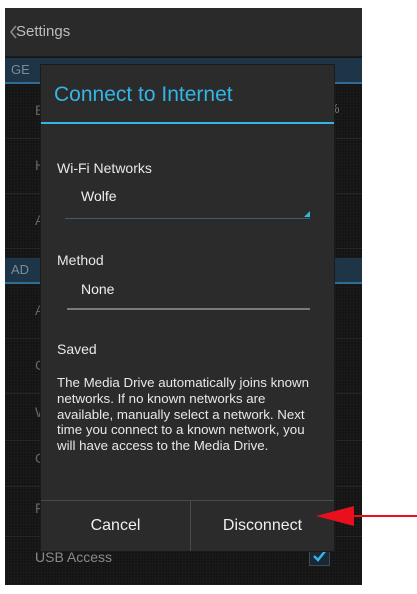  I want to click on disconnect-button: Disconnect, so click(262, 526).